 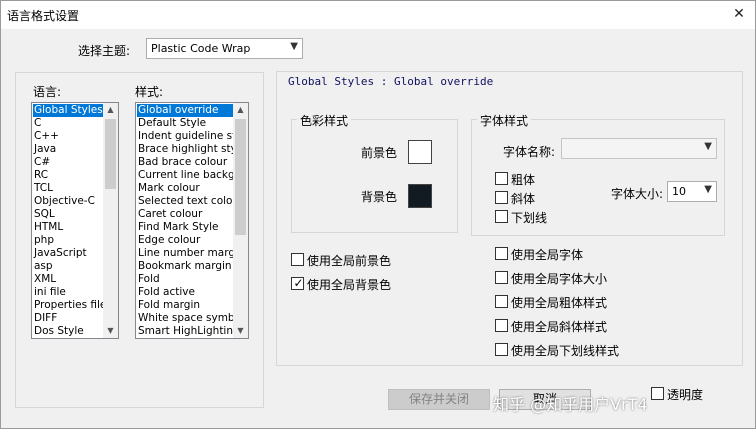 What do you see at coordinates (378, 15) in the screenshot?
I see `title-bar: 语言格式设置 ✕` at bounding box center [378, 15].